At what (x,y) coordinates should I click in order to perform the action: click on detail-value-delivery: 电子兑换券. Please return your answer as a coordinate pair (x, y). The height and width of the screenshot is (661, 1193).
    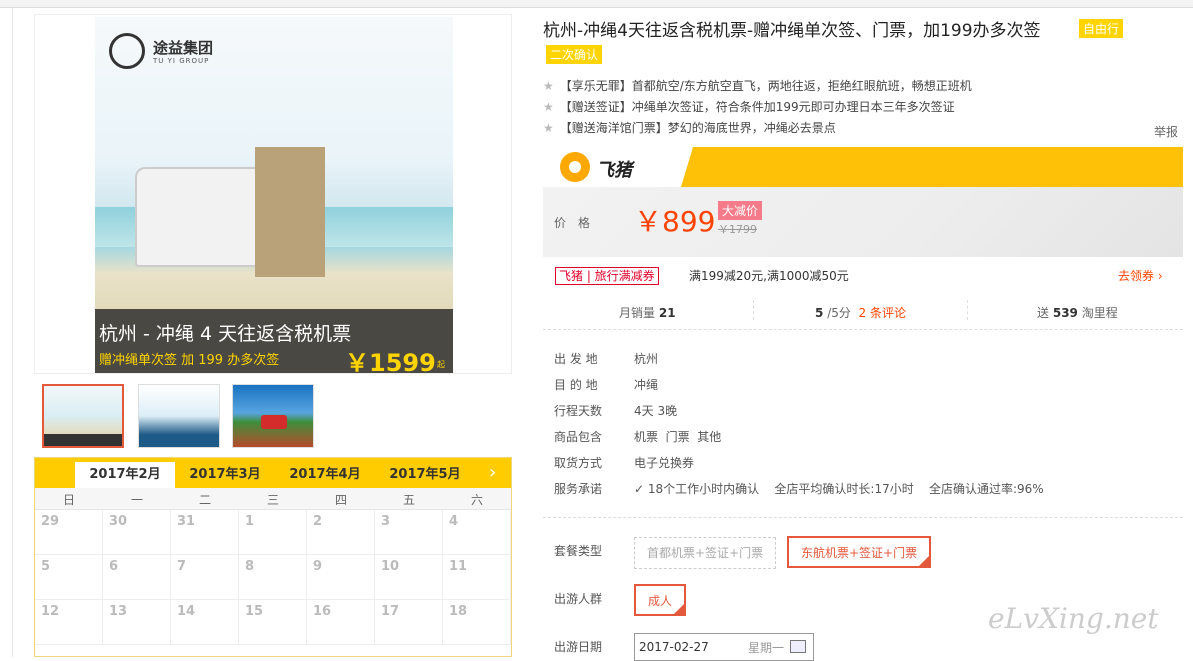
    Looking at the image, I should click on (664, 463).